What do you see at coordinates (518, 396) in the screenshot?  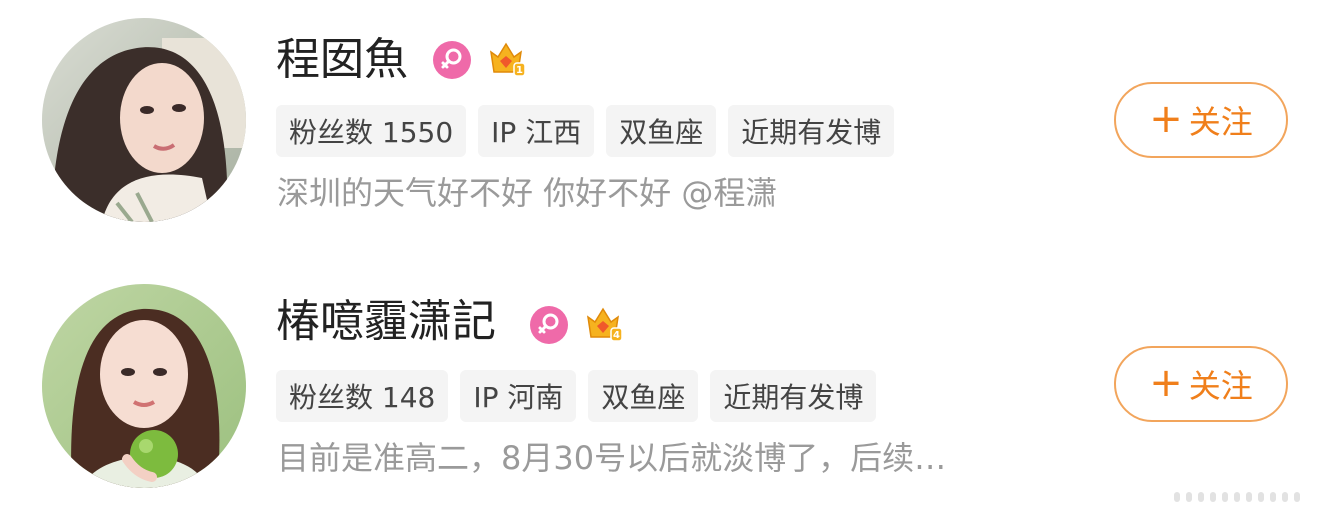 I see `tag-ip: IP 河南` at bounding box center [518, 396].